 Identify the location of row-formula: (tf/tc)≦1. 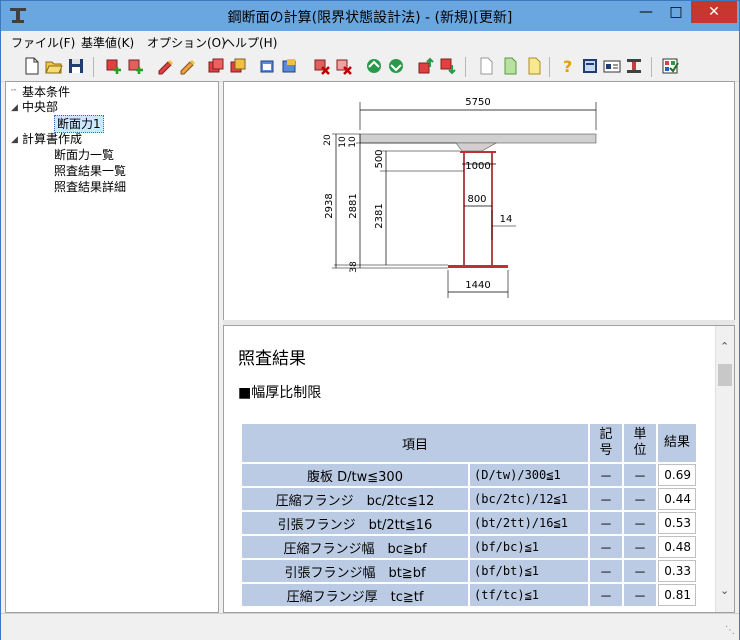
(529, 595).